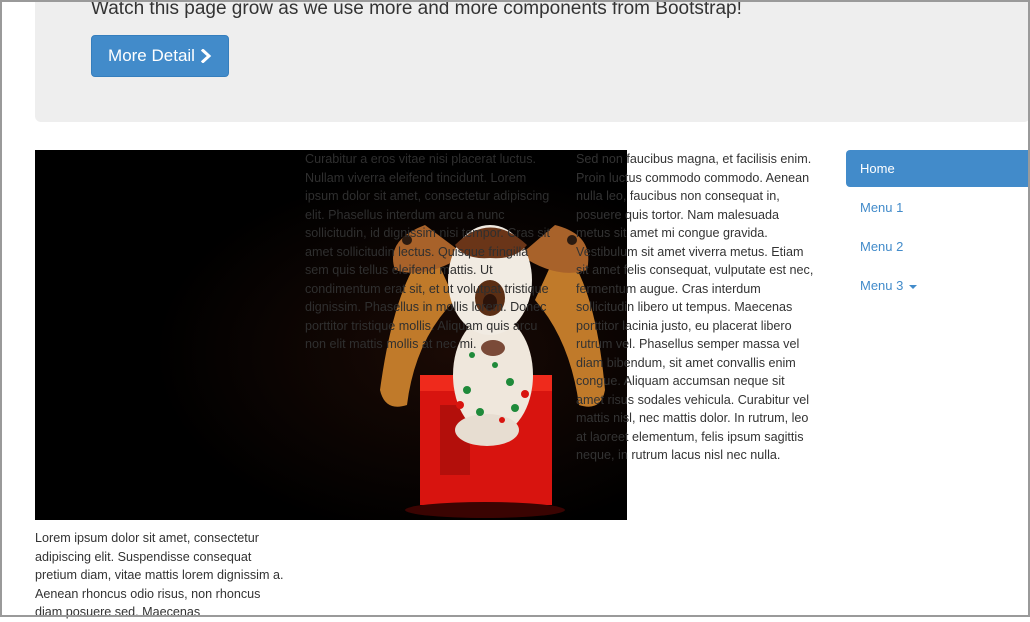 The image size is (1030, 622). I want to click on nav-link-menu-1: Menu 1, so click(938, 207).